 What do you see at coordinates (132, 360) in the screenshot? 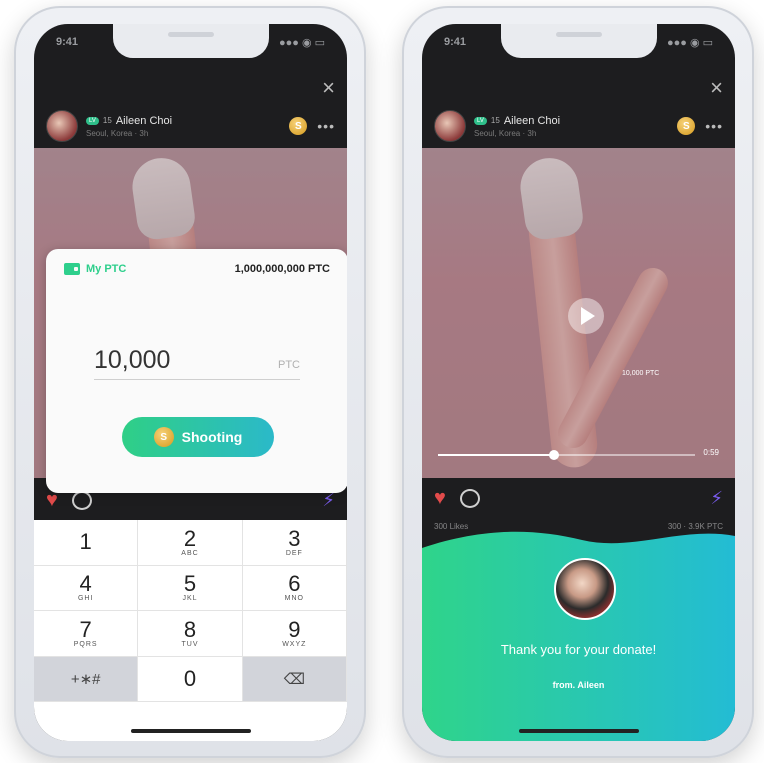
I see `amount-value: 10,000` at bounding box center [132, 360].